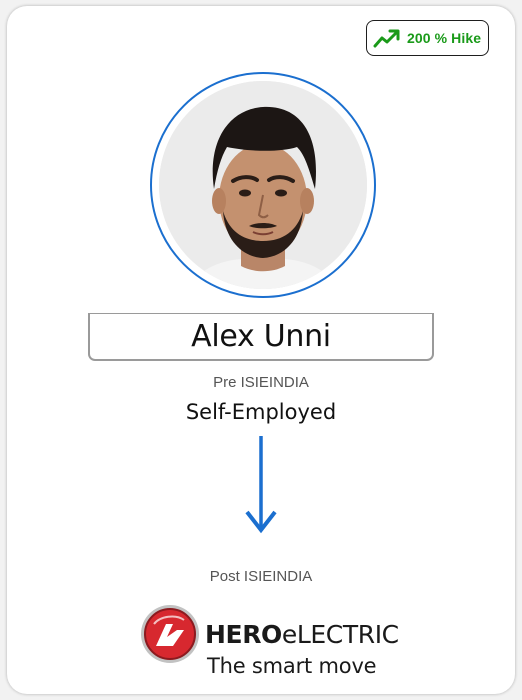 The image size is (522, 700). Describe the element at coordinates (261, 412) in the screenshot. I see `pre-role: Self-Employed` at that location.